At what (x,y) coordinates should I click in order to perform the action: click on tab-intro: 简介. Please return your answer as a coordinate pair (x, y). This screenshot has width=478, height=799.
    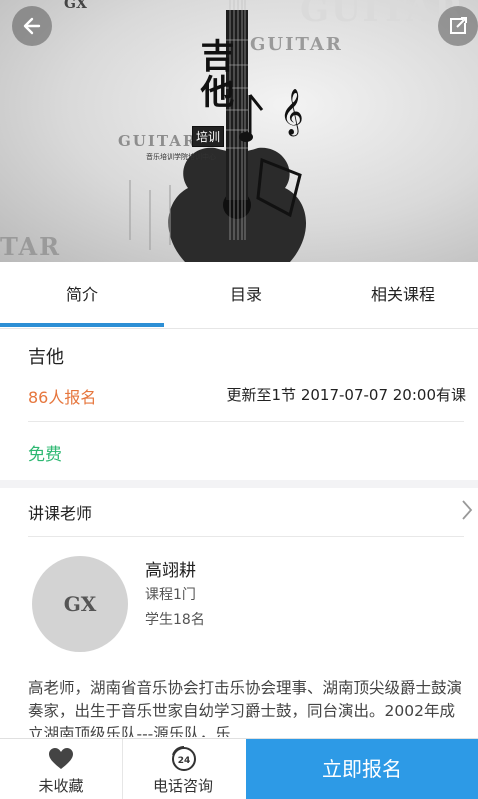
    Looking at the image, I should click on (82, 295).